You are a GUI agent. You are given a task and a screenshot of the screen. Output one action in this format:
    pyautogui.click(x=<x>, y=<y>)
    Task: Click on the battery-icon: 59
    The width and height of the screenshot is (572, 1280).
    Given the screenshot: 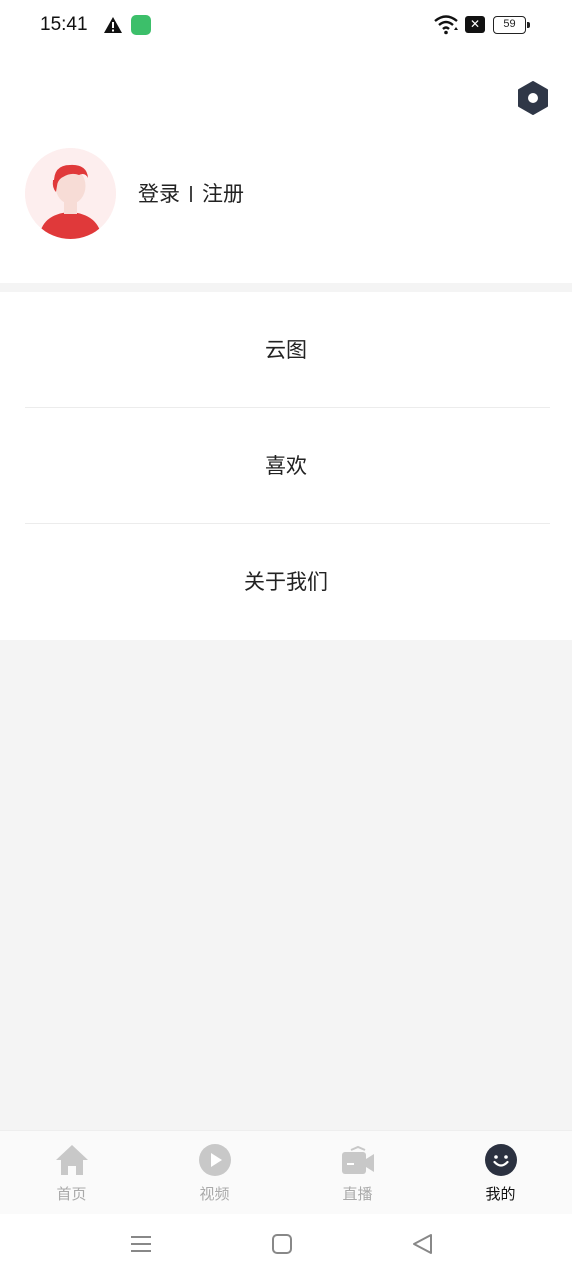 What is the action you would take?
    pyautogui.click(x=511, y=25)
    